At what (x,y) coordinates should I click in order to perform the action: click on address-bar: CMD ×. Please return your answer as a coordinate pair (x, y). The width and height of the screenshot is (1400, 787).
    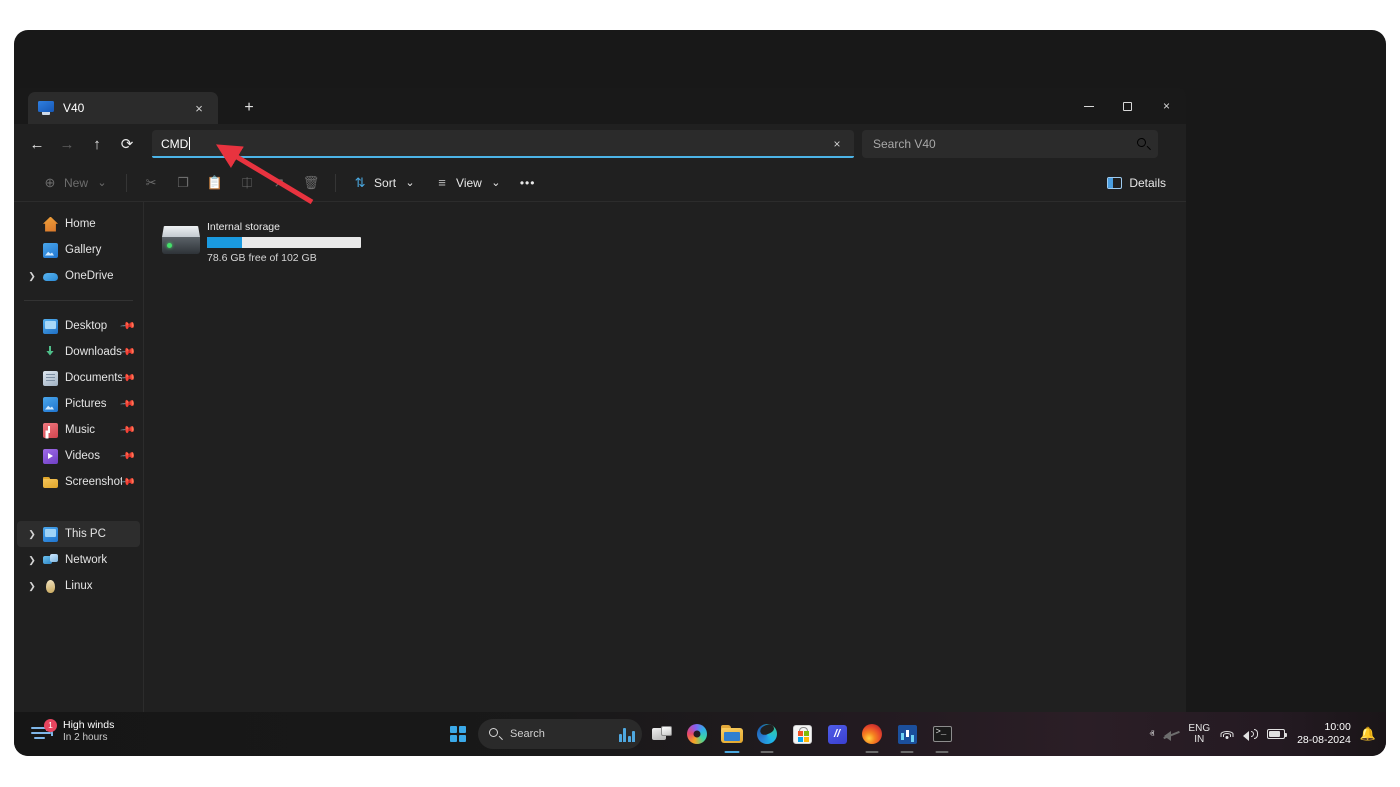
    Looking at the image, I should click on (503, 144).